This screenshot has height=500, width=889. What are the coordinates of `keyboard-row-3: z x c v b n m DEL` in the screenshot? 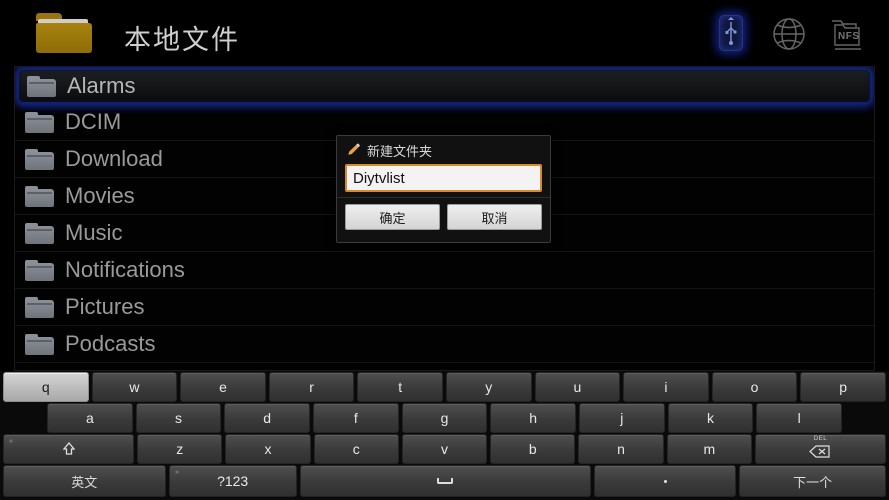 It's located at (444, 449).